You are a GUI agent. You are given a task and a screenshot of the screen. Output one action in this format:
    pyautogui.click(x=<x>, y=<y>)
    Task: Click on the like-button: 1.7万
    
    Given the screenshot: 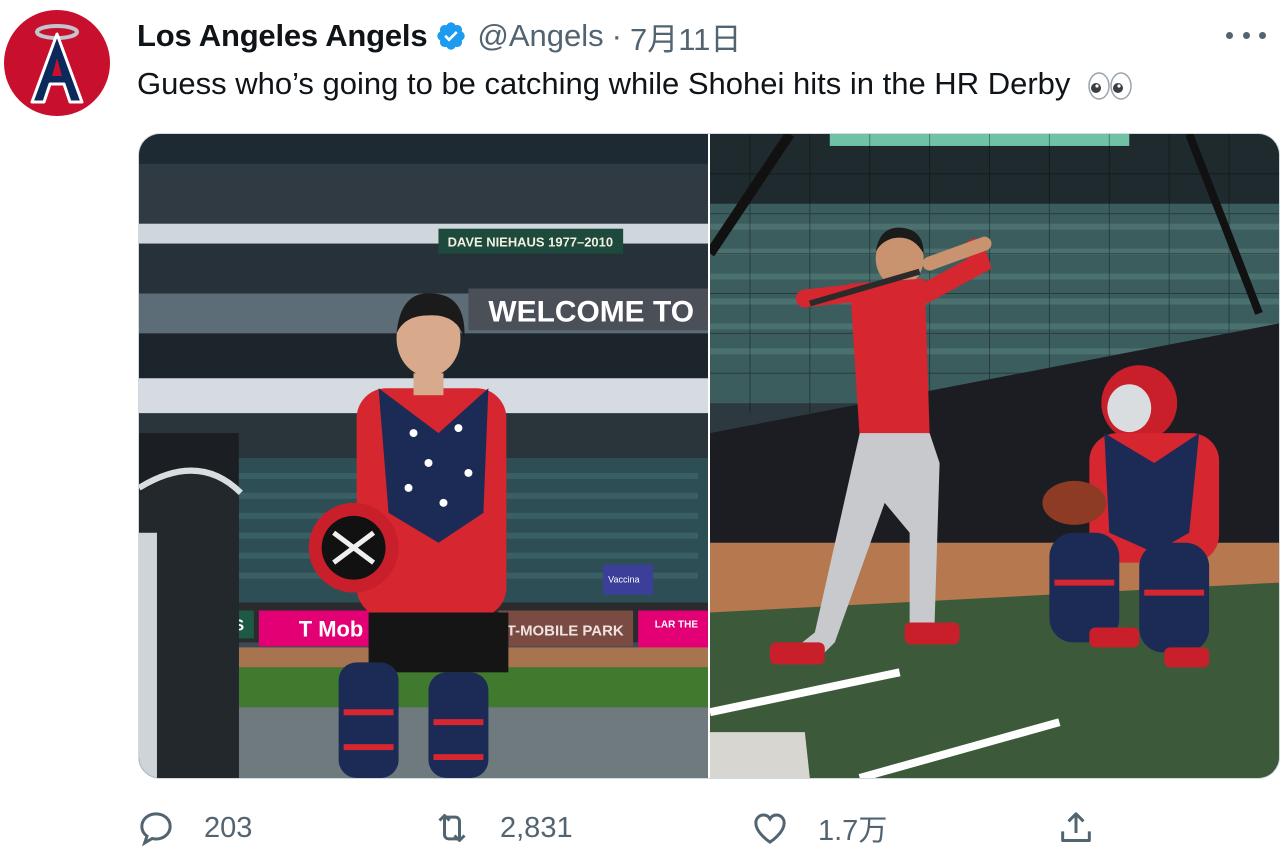 What is the action you would take?
    pyautogui.click(x=818, y=828)
    